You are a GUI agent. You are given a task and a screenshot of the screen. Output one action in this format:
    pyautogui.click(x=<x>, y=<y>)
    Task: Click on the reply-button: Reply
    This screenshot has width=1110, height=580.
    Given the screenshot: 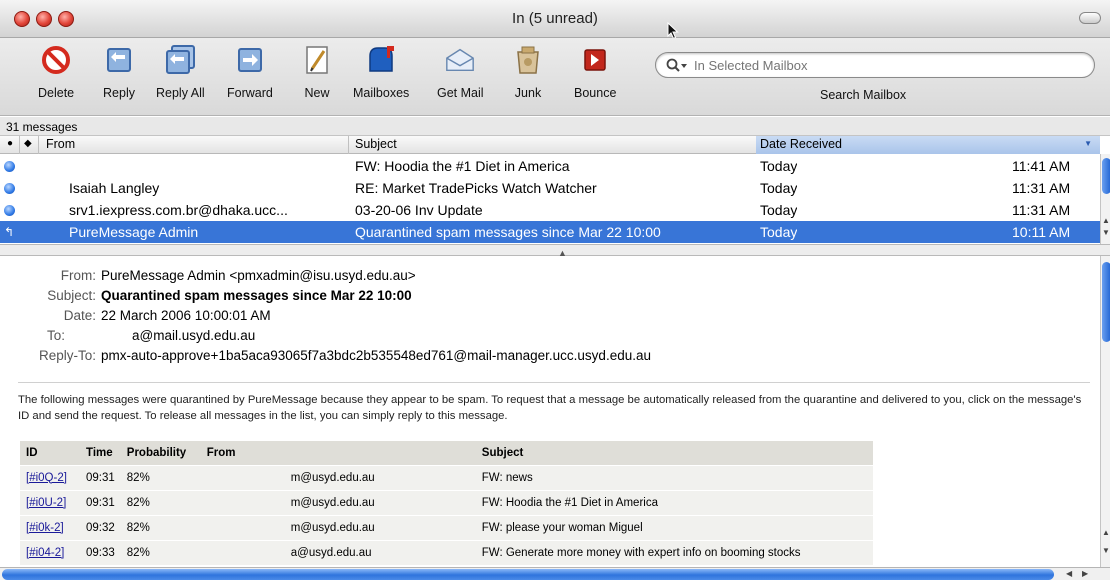 What is the action you would take?
    pyautogui.click(x=119, y=72)
    